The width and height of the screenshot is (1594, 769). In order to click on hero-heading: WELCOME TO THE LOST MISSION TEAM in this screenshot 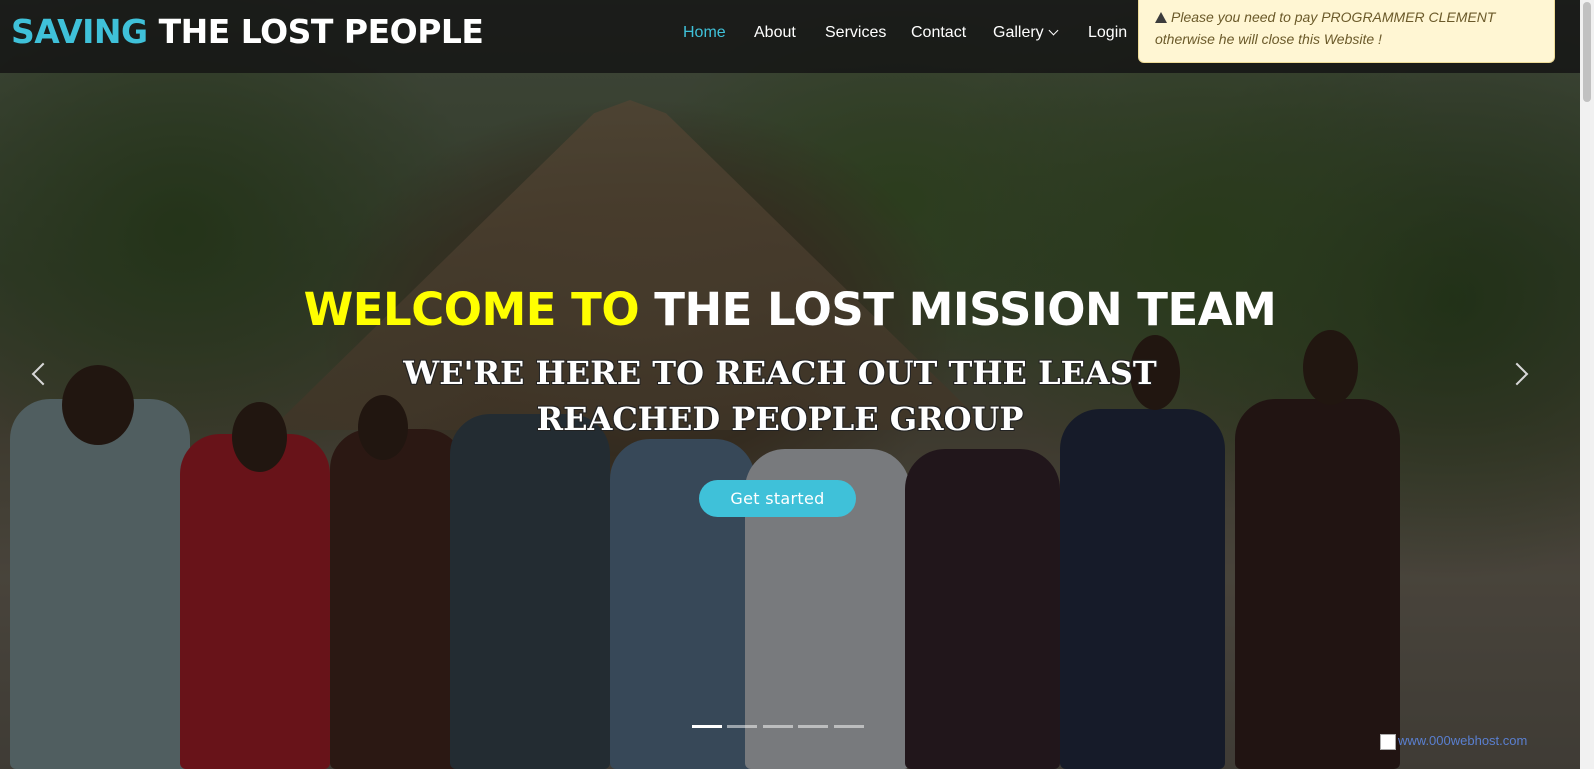, I will do `click(790, 309)`.